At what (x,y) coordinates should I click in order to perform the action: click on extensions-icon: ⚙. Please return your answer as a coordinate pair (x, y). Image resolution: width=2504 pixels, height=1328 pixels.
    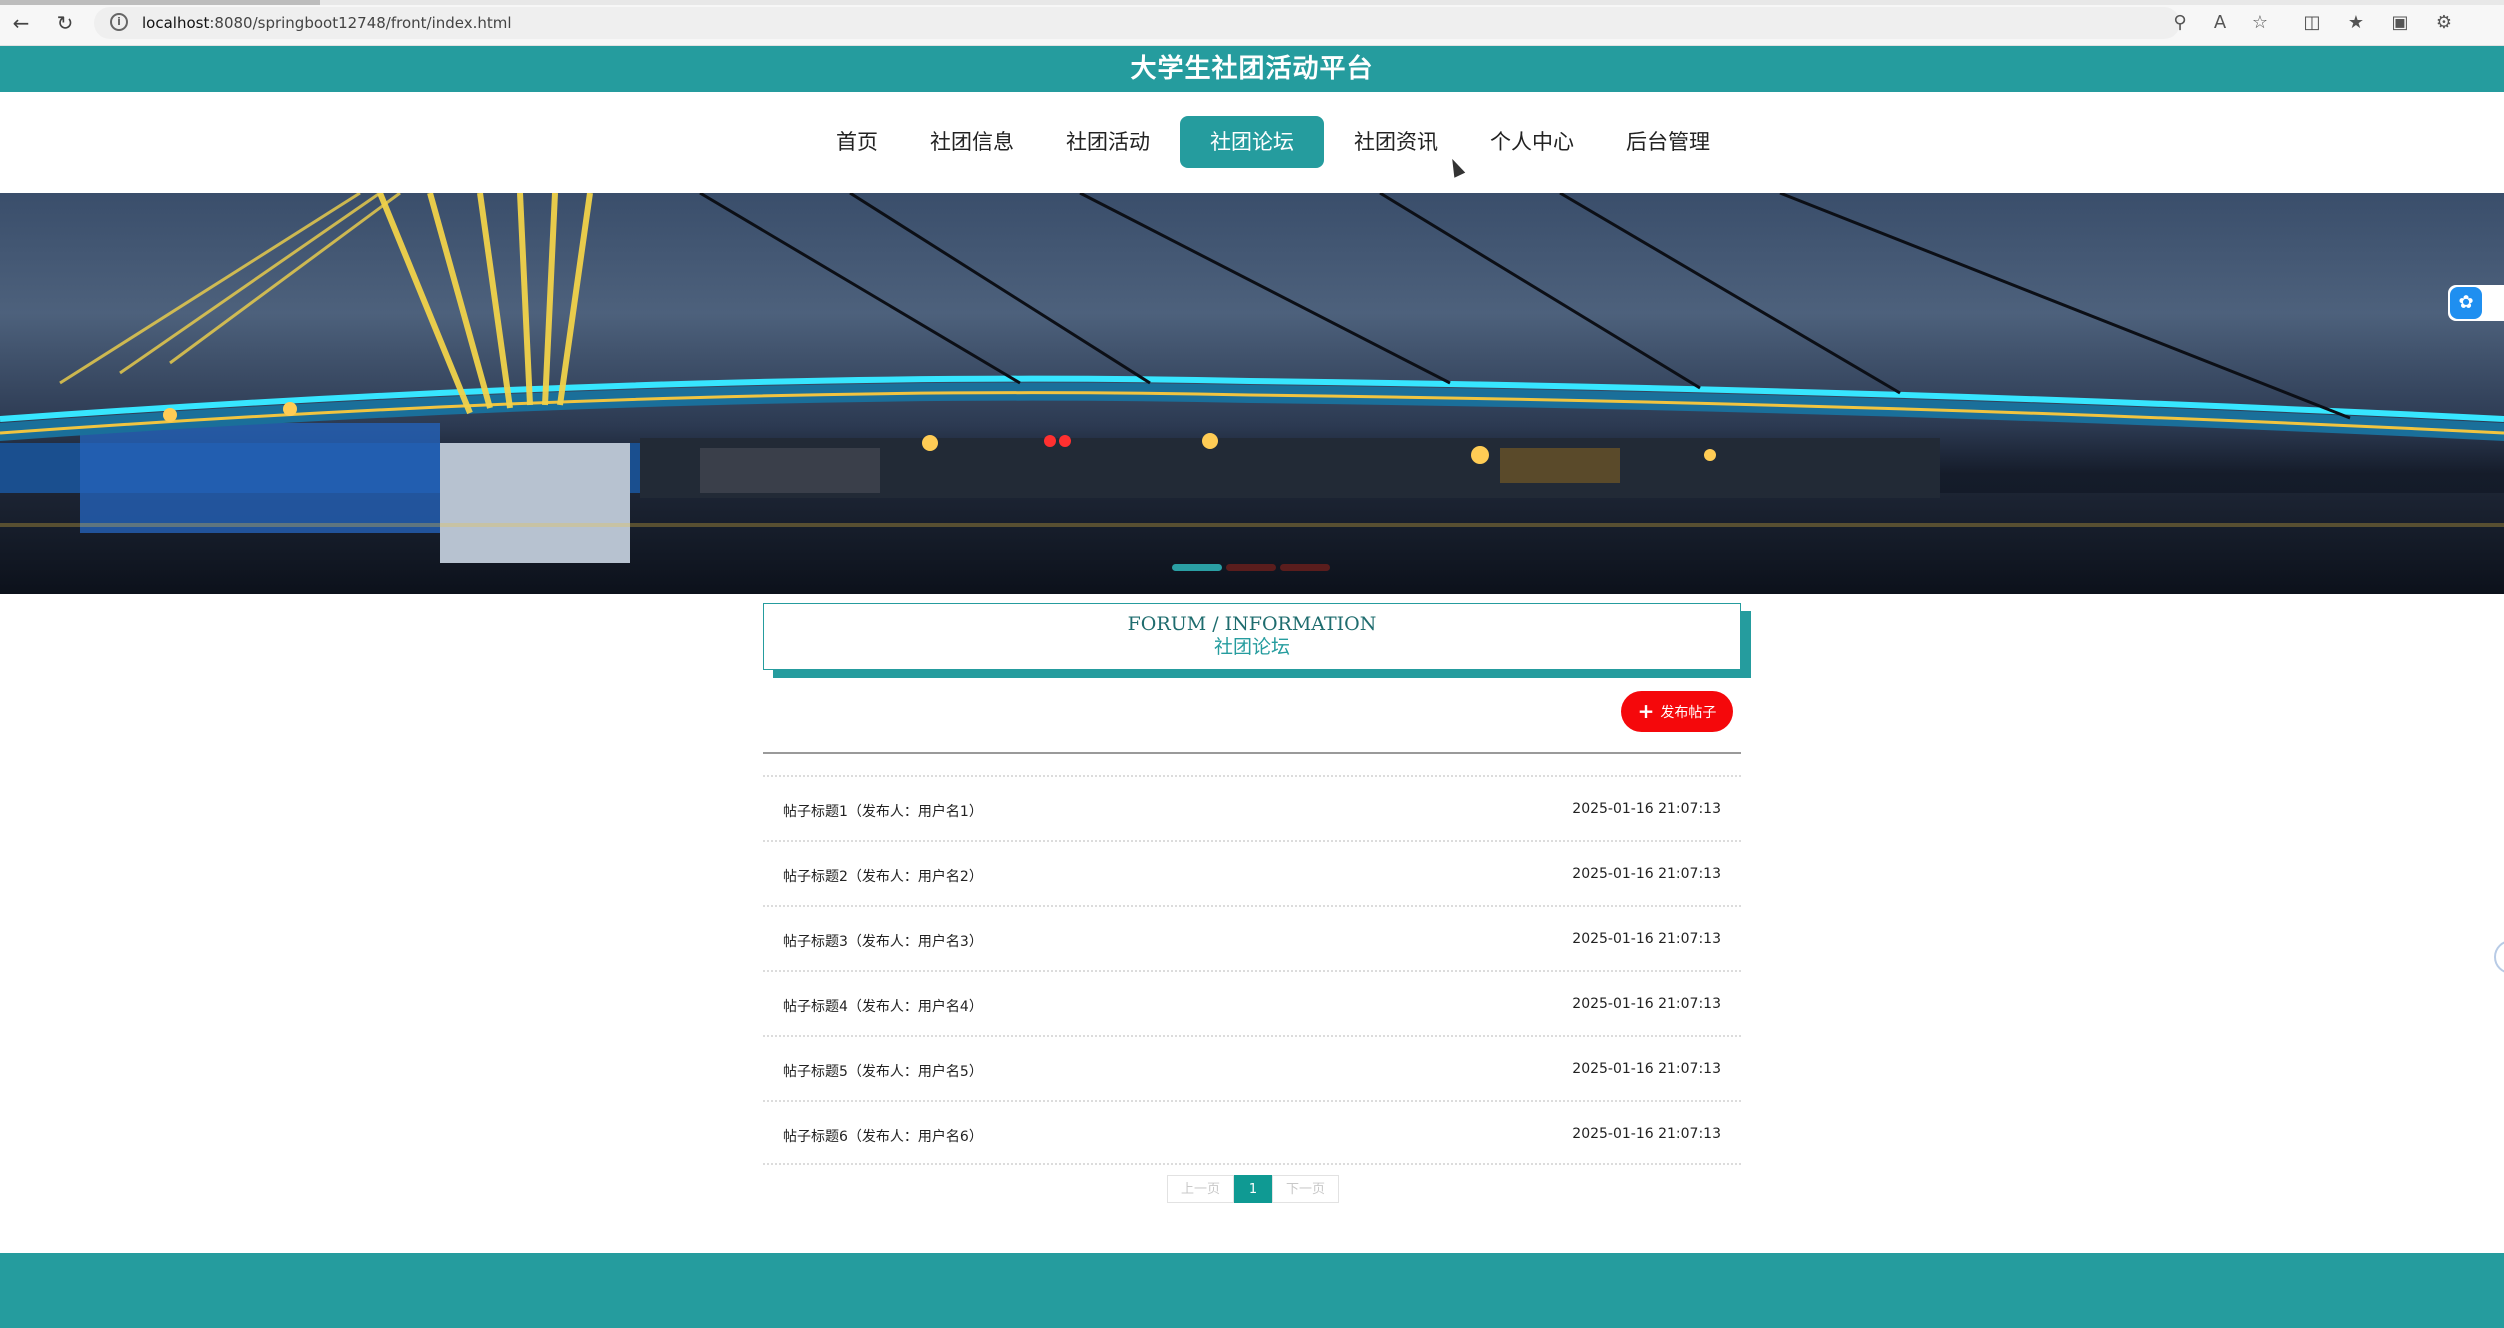
    Looking at the image, I should click on (2444, 23).